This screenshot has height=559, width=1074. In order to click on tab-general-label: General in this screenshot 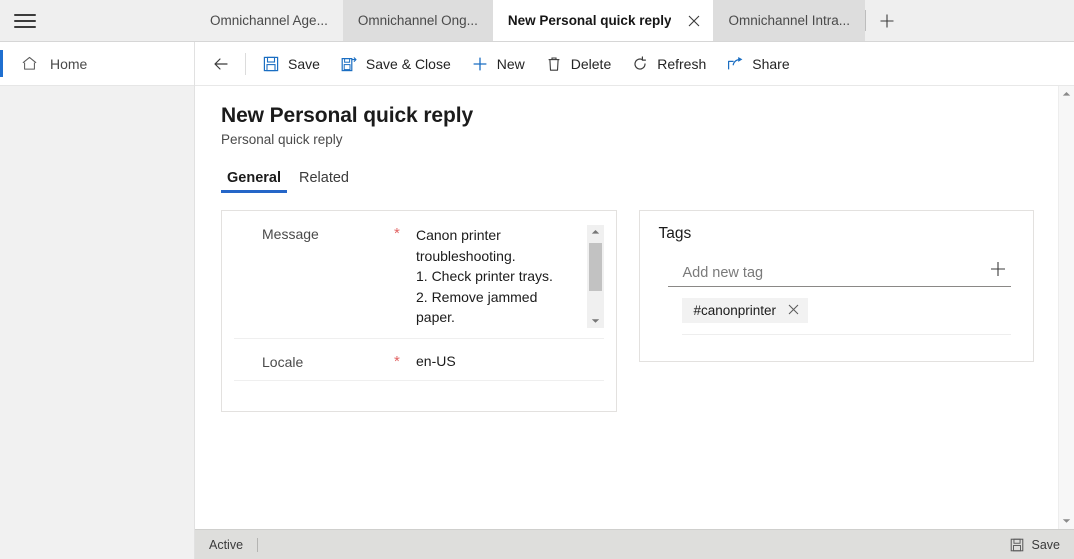, I will do `click(254, 178)`.